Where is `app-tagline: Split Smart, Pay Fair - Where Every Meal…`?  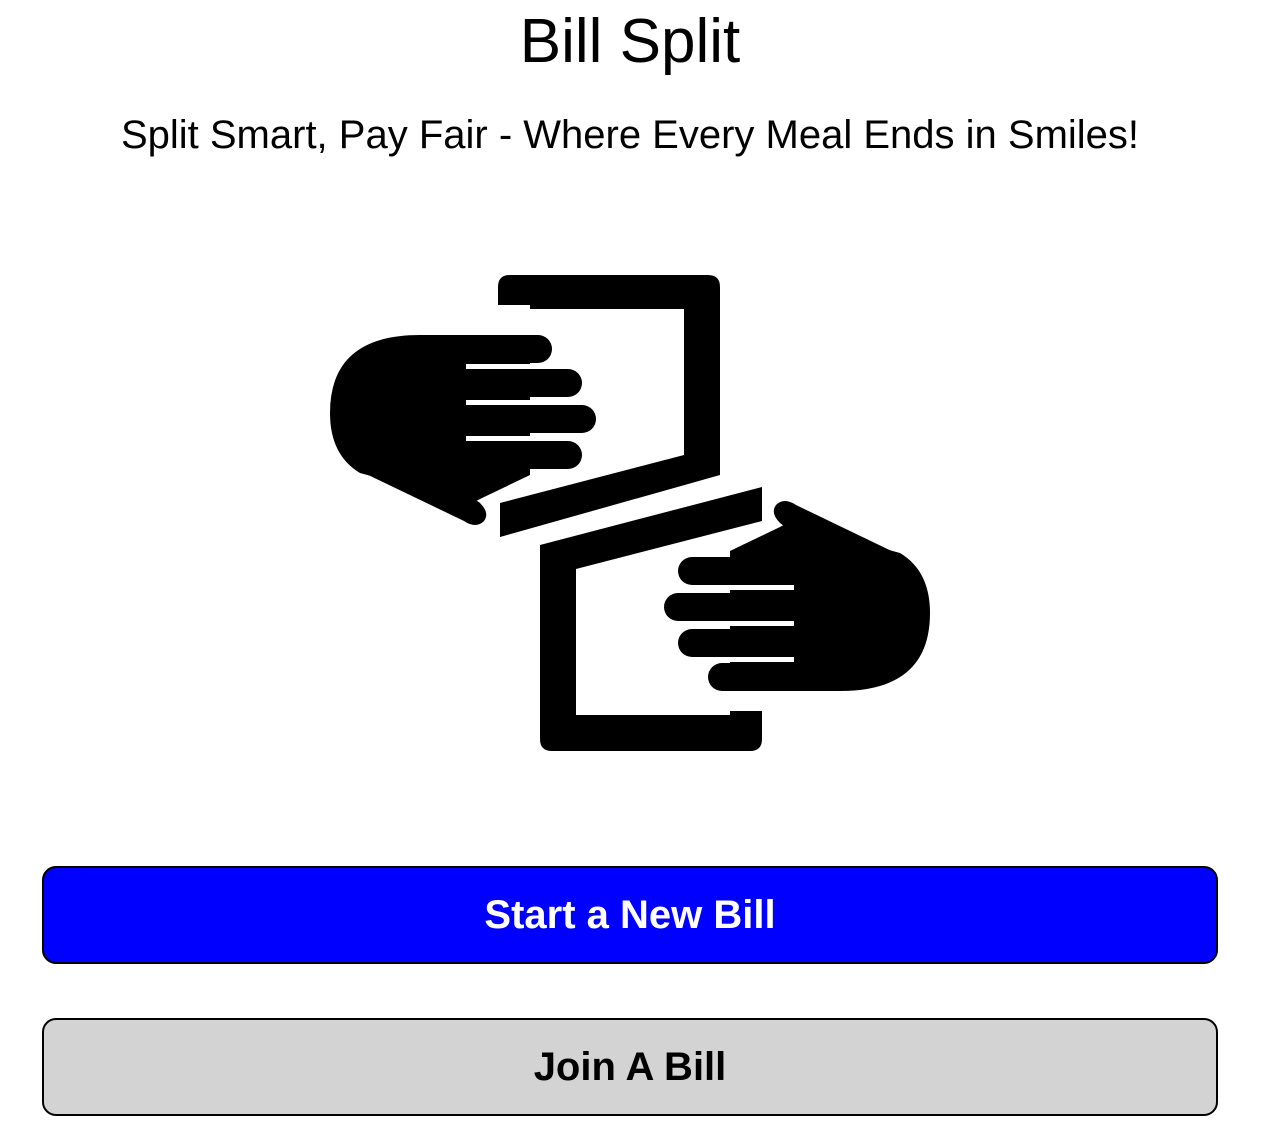 app-tagline: Split Smart, Pay Fair - Where Every Meal… is located at coordinates (630, 135).